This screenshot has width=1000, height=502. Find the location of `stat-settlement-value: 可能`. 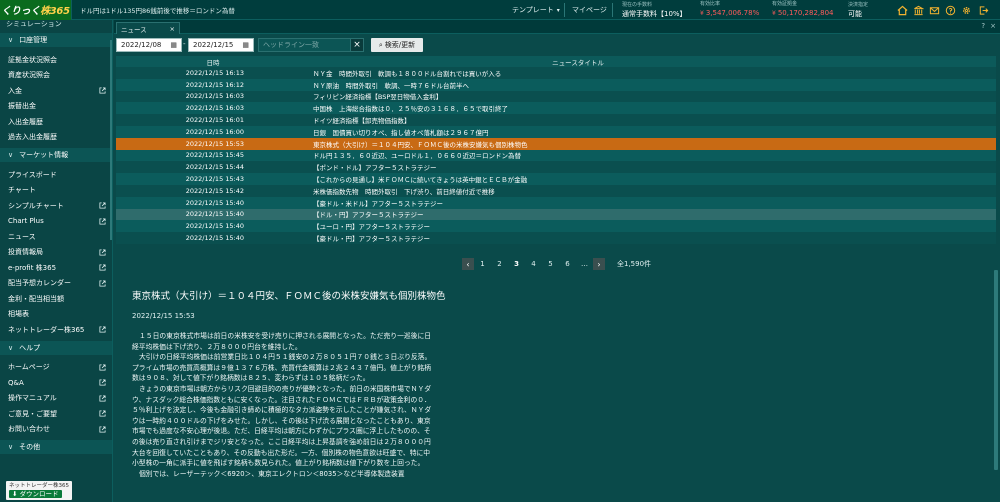

stat-settlement-value: 可能 is located at coordinates (855, 13).